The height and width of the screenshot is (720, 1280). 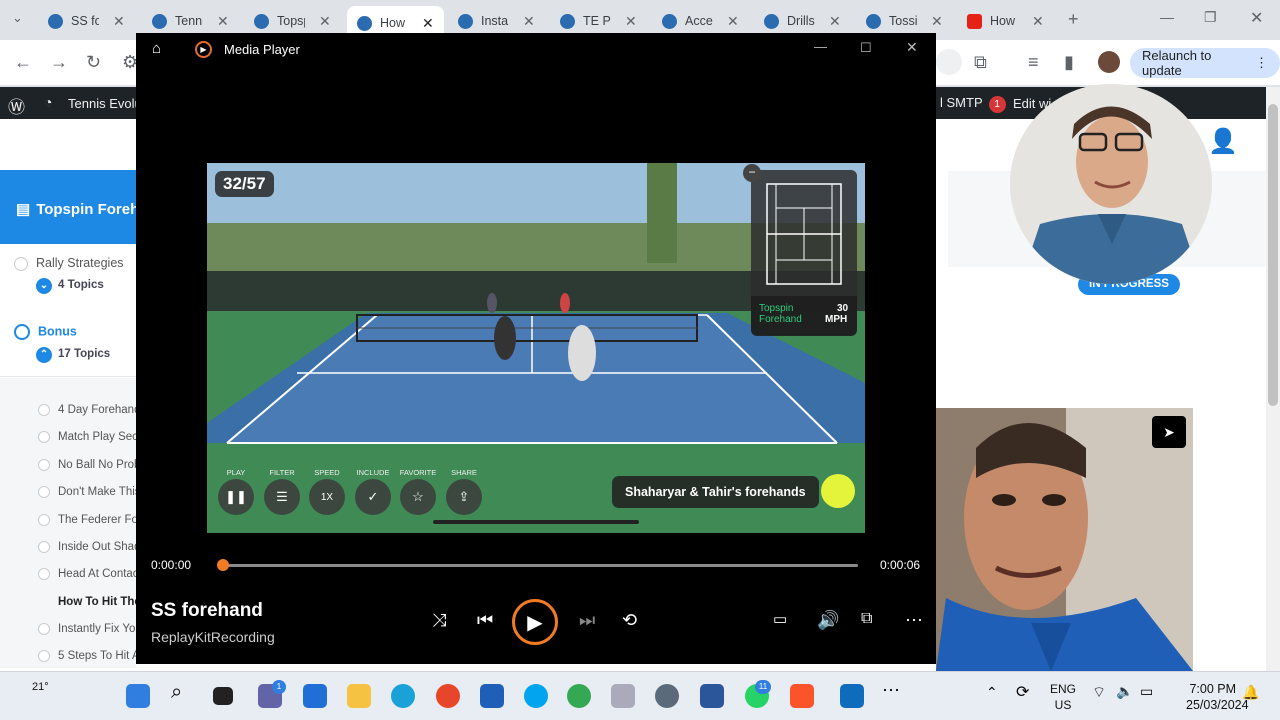 What do you see at coordinates (1169, 432) in the screenshot?
I see `send-icon: ➤` at bounding box center [1169, 432].